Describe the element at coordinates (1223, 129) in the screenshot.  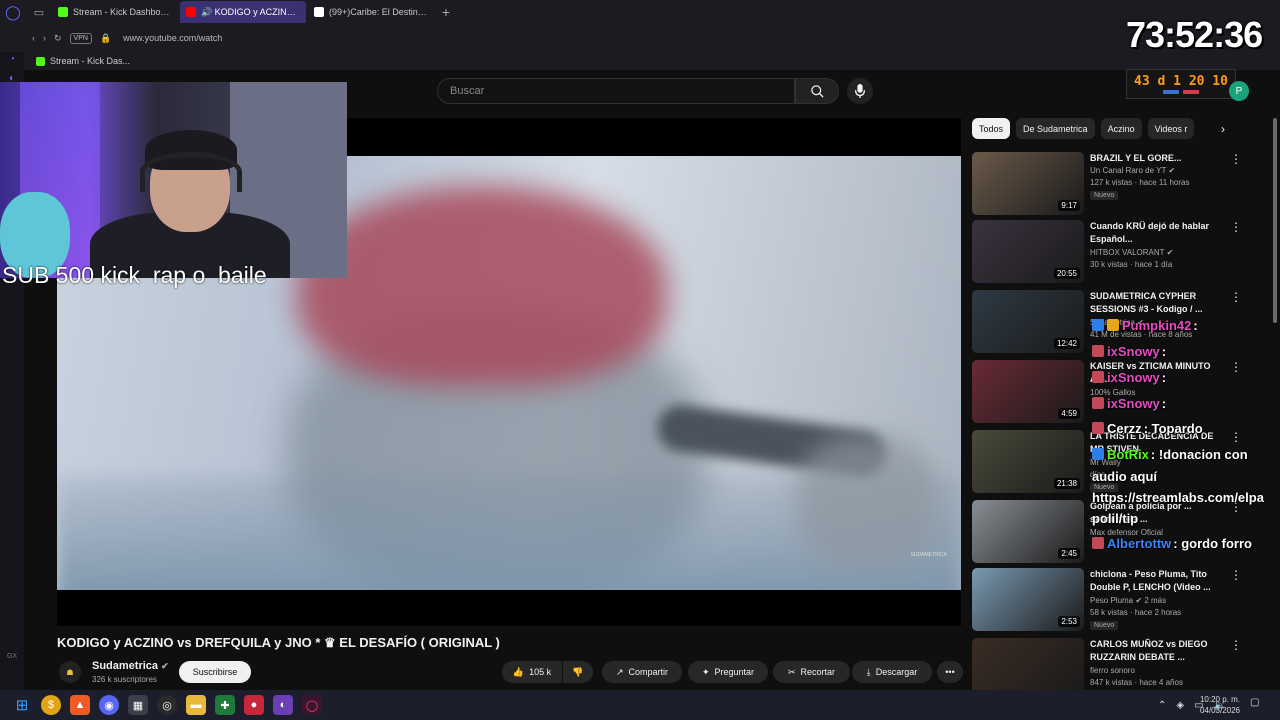
I see `chevron-right-icon: ›` at that location.